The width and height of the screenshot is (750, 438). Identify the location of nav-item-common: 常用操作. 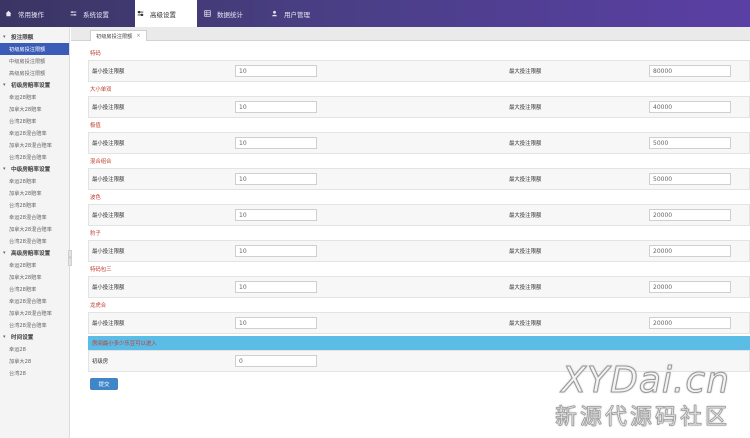
(34, 13).